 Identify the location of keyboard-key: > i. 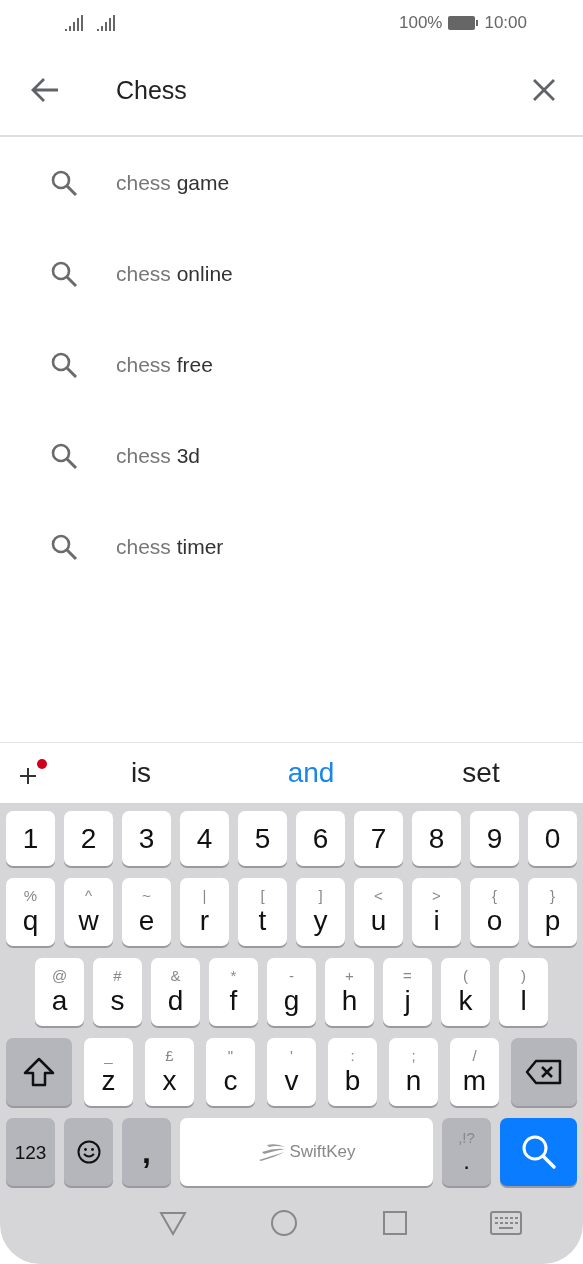
(436, 912).